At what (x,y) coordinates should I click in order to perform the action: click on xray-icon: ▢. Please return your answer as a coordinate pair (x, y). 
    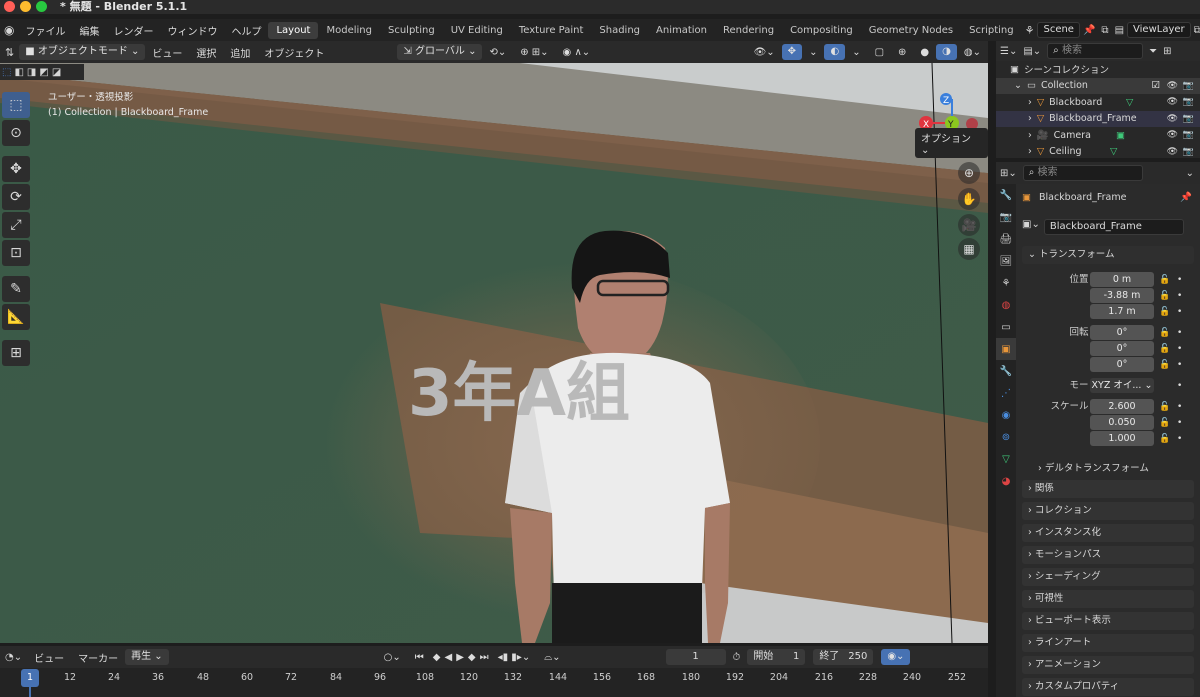
    Looking at the image, I should click on (879, 52).